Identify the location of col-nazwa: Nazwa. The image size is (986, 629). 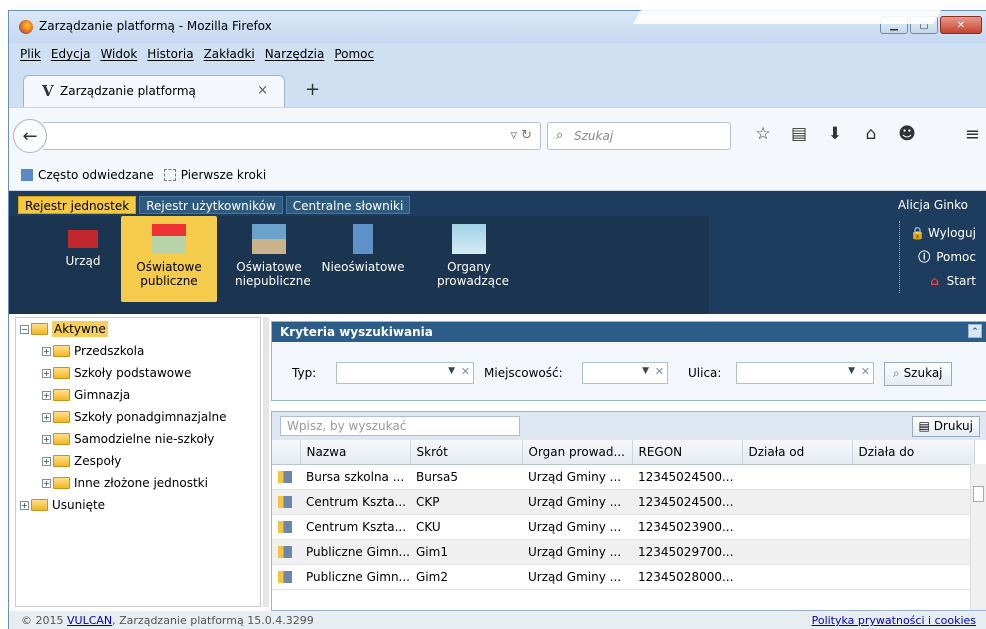
(355, 452).